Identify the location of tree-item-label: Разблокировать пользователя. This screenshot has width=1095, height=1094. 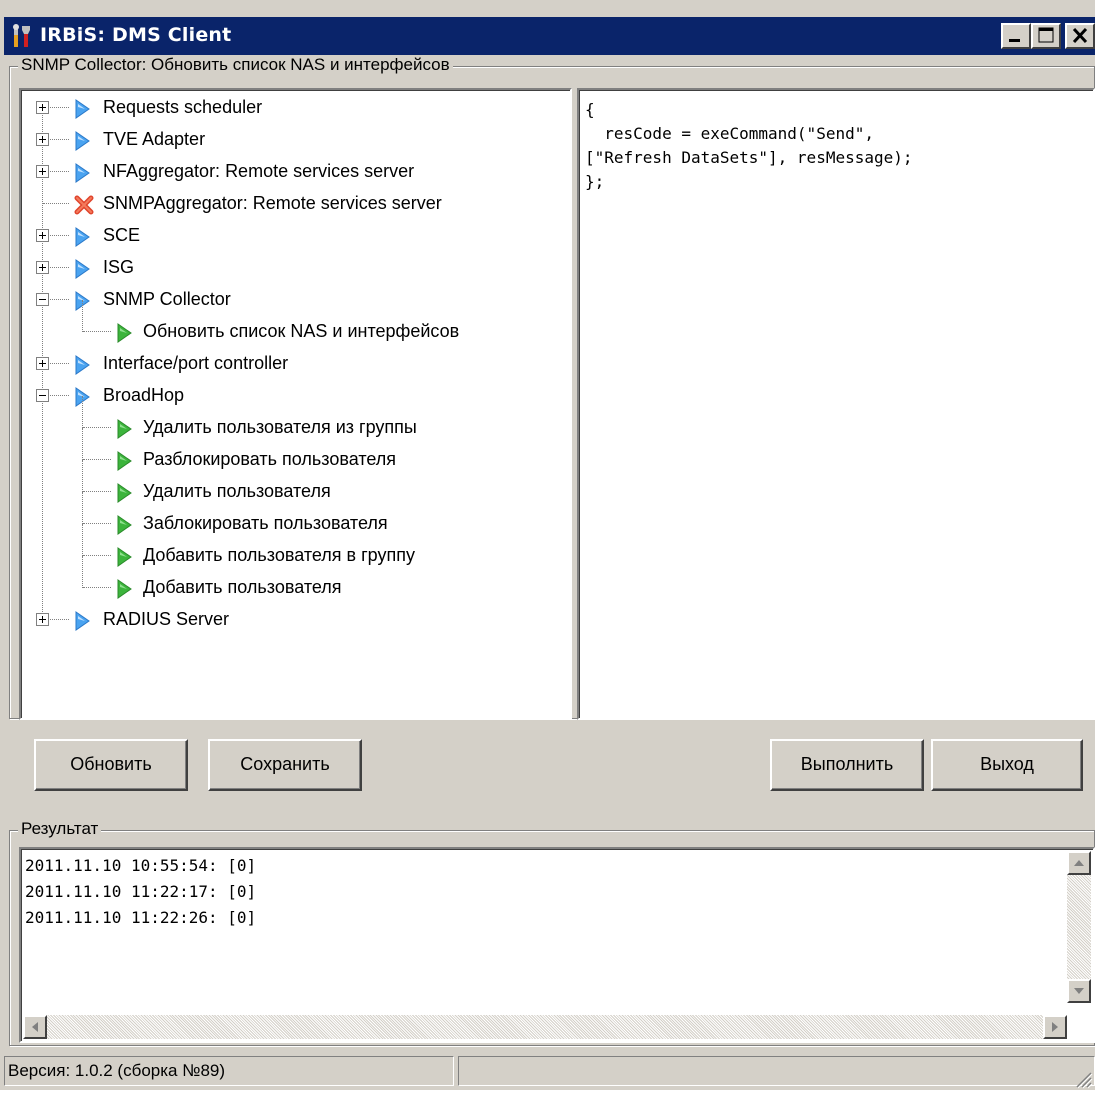
(270, 459).